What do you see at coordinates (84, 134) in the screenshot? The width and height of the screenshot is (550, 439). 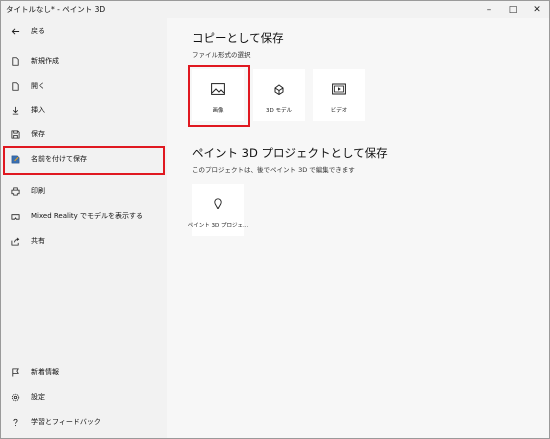 I see `sidebar-item-save: 保存` at bounding box center [84, 134].